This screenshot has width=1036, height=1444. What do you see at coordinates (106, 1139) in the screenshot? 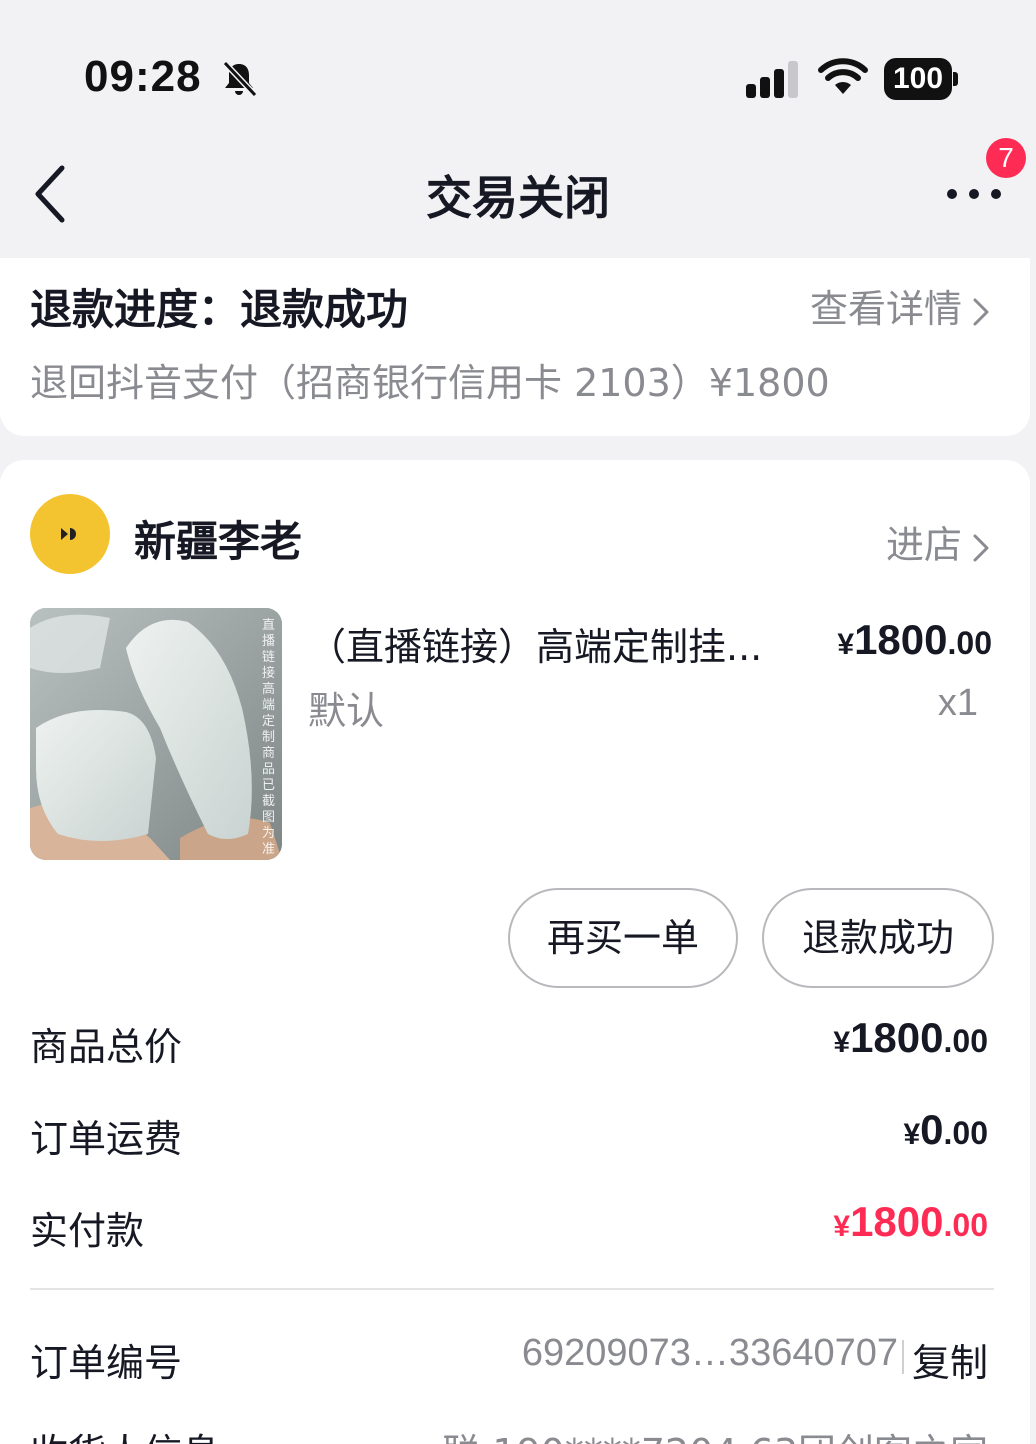
I see `summary-label-shipping: 订单运费` at bounding box center [106, 1139].